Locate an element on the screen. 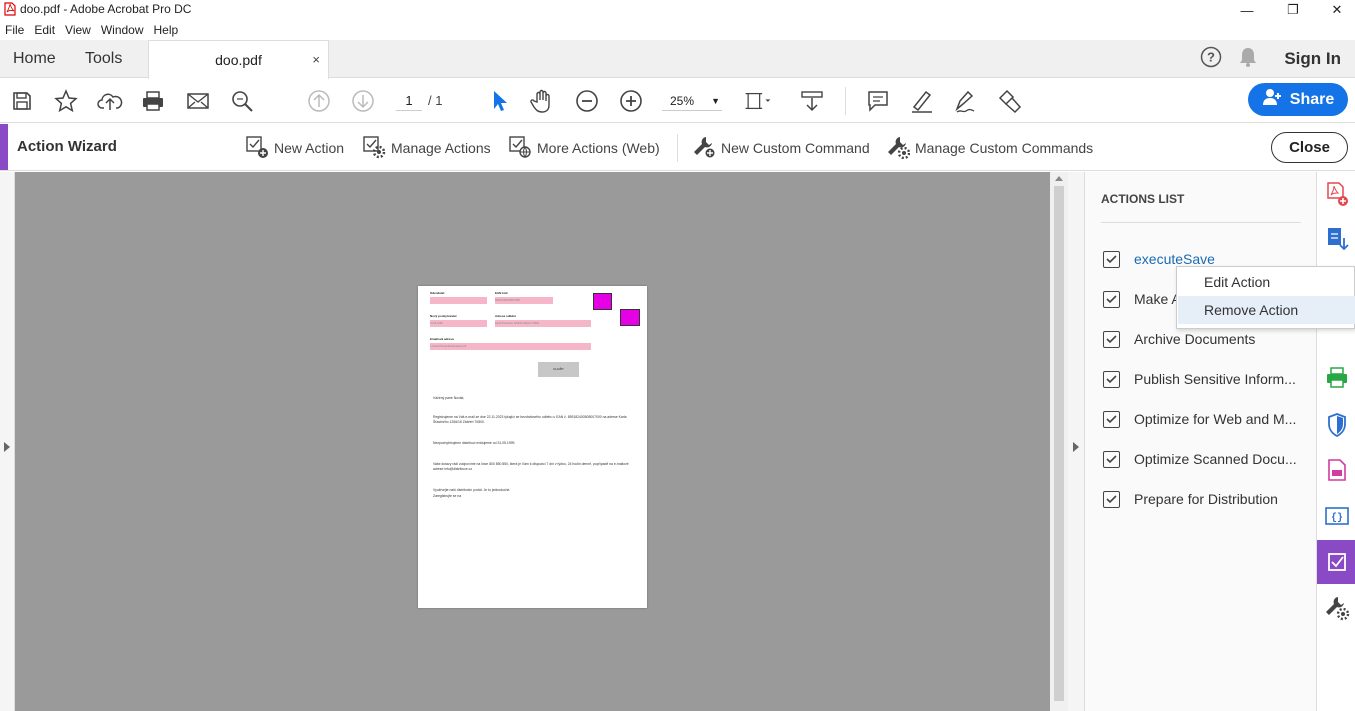 The height and width of the screenshot is (711, 1355). tab-home: Home is located at coordinates (34, 59).